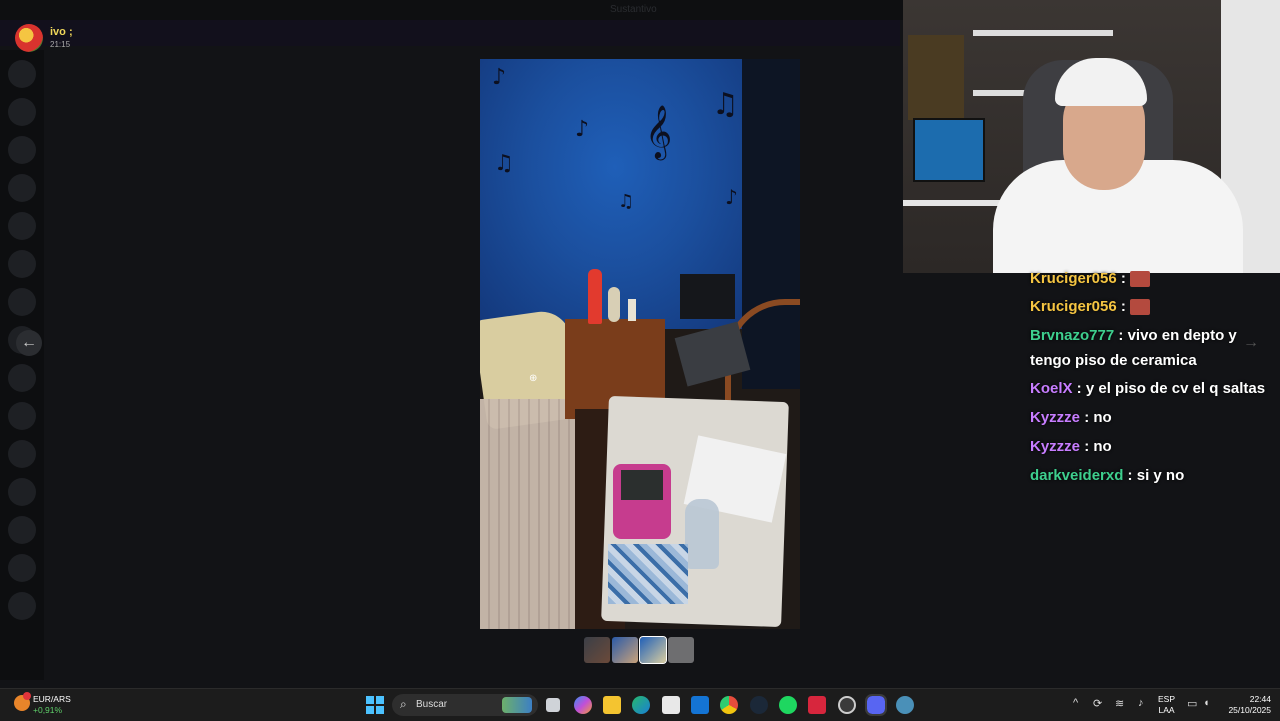  Describe the element at coordinates (1133, 335) in the screenshot. I see `chat-message: Brvnazo777 : vivo en depto y` at that location.